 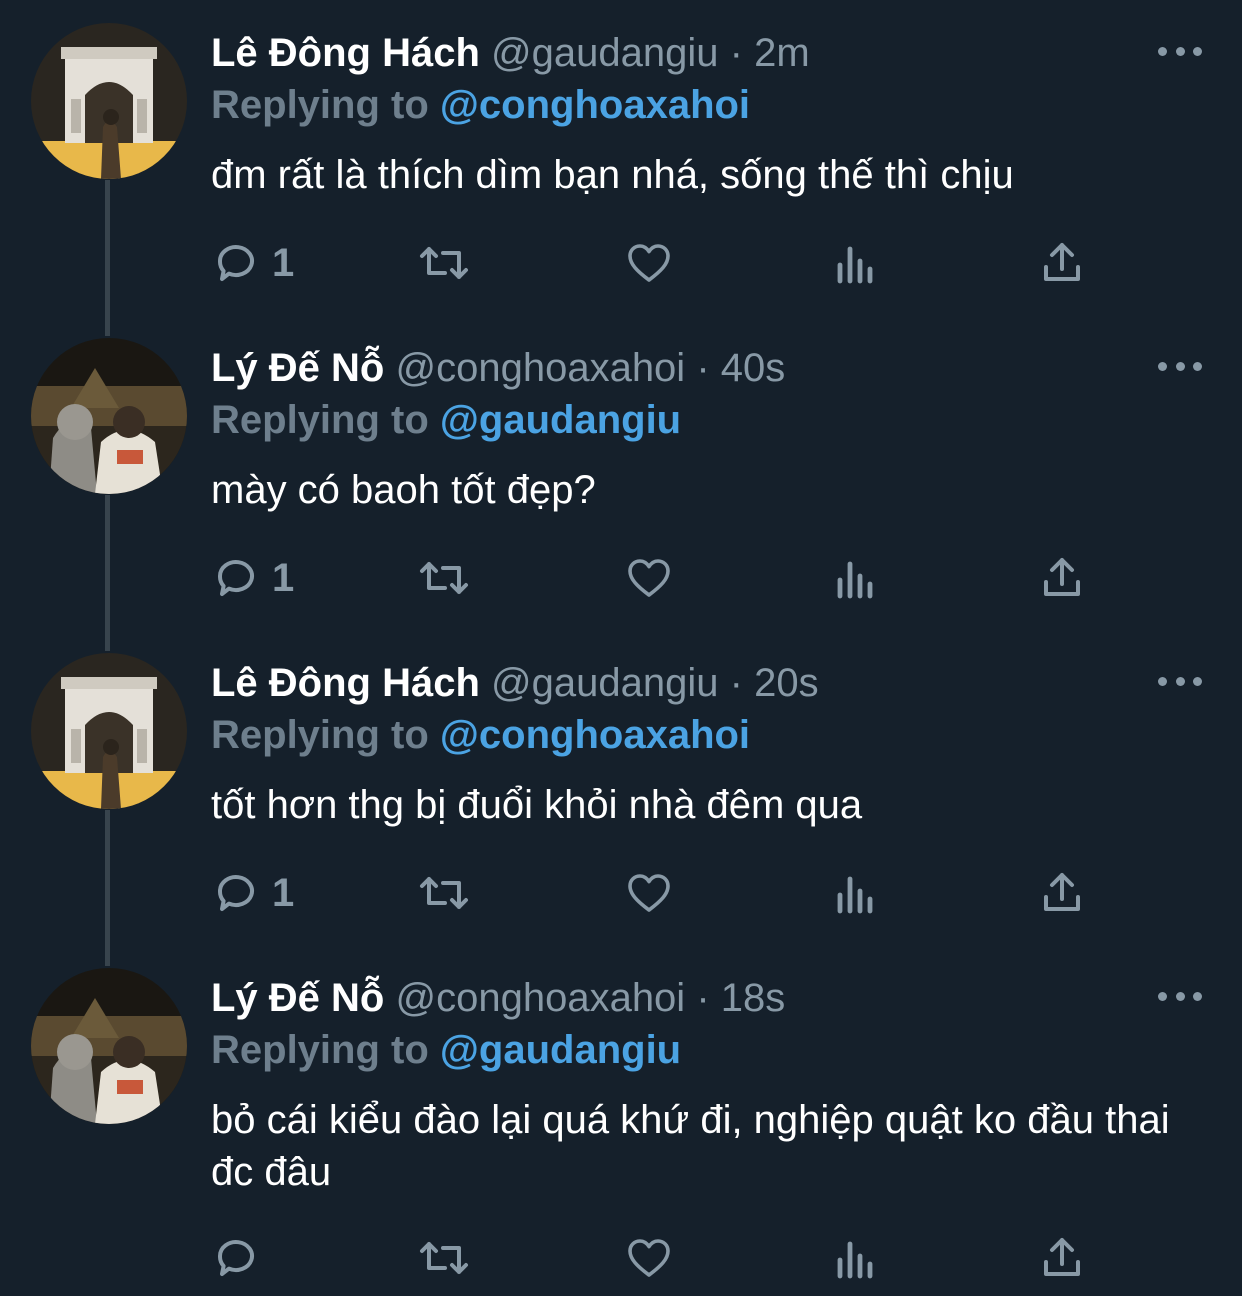 What do you see at coordinates (786, 683) in the screenshot?
I see `timestamp: 20s` at bounding box center [786, 683].